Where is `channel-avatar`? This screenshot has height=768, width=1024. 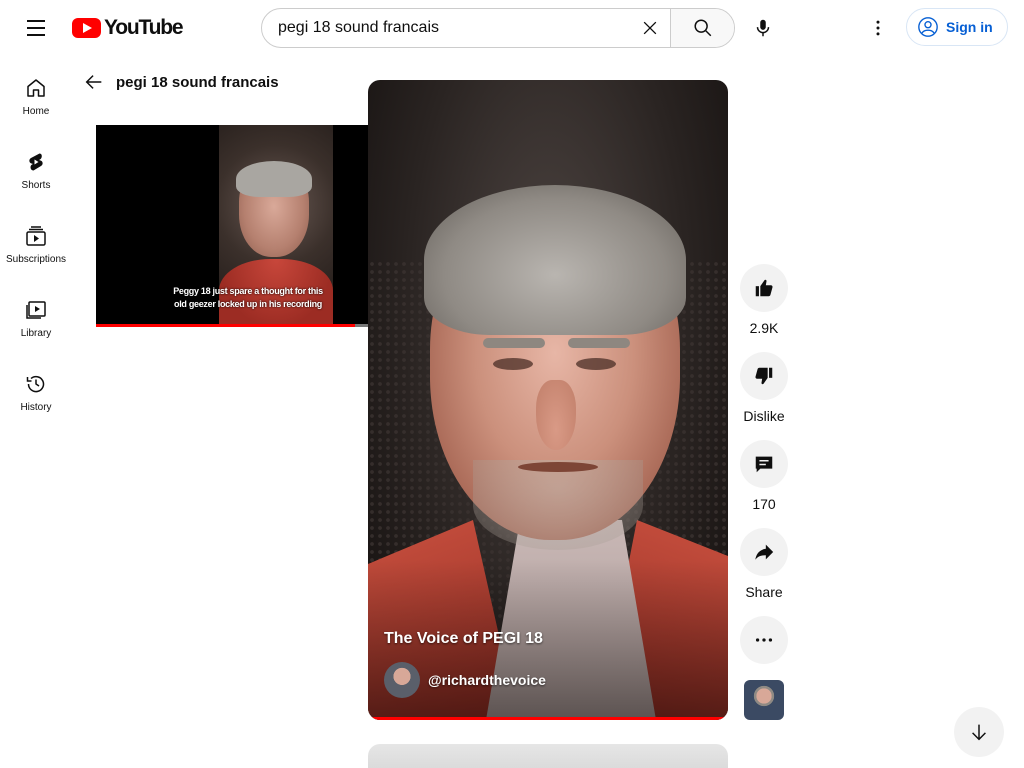 channel-avatar is located at coordinates (402, 680).